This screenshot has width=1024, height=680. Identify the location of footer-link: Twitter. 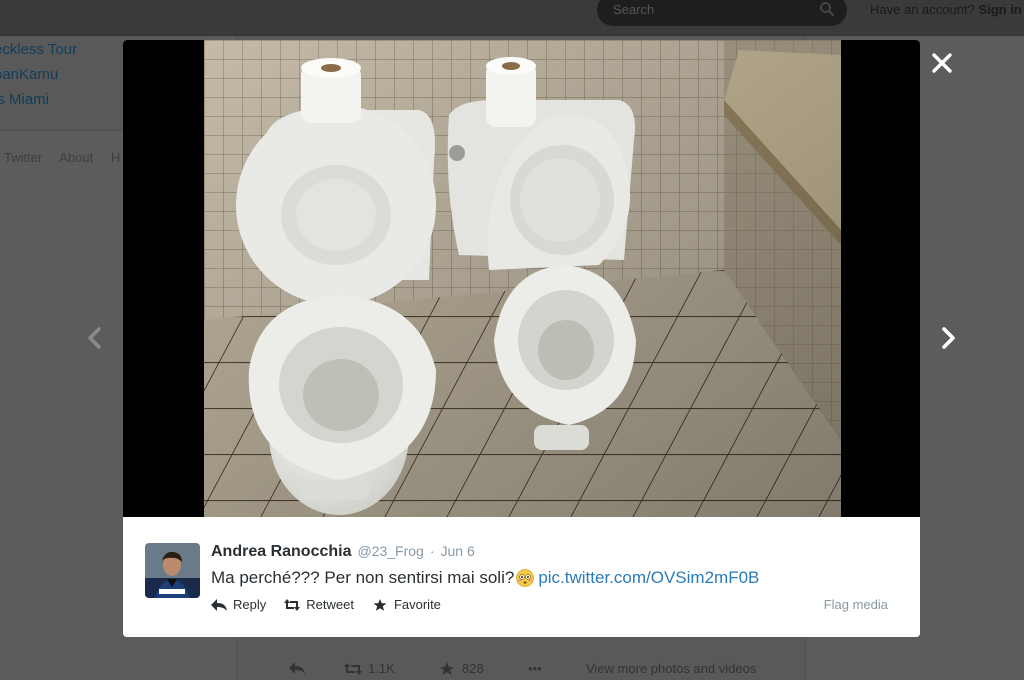
(23, 157).